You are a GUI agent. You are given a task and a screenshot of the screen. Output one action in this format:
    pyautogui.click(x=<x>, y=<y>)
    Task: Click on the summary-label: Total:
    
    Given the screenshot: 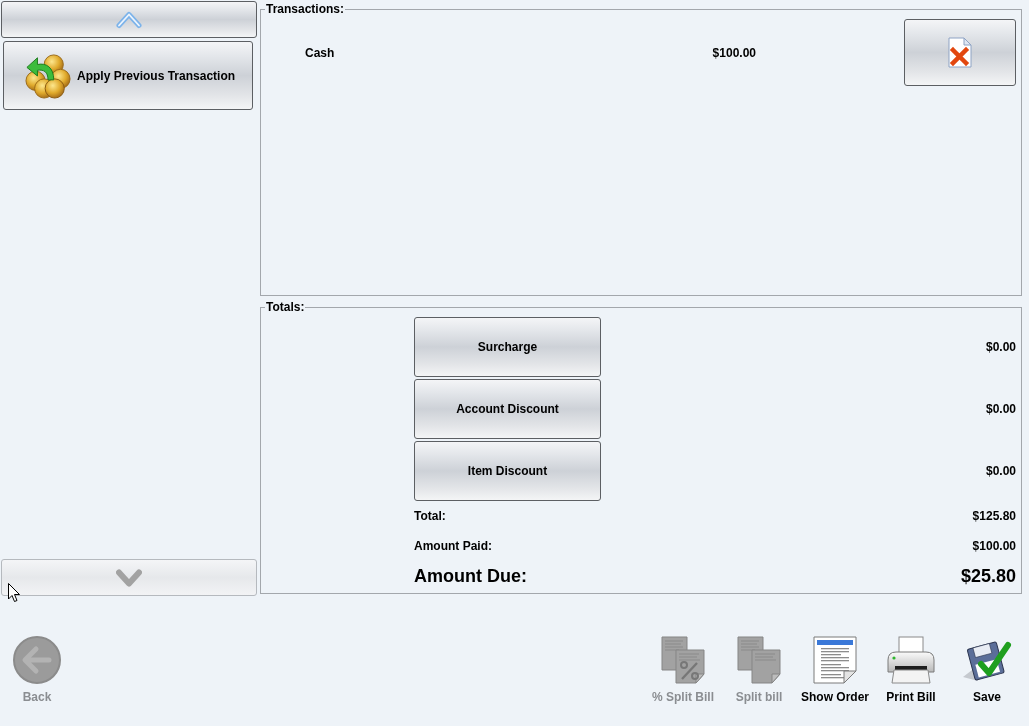 What is the action you would take?
    pyautogui.click(x=430, y=516)
    